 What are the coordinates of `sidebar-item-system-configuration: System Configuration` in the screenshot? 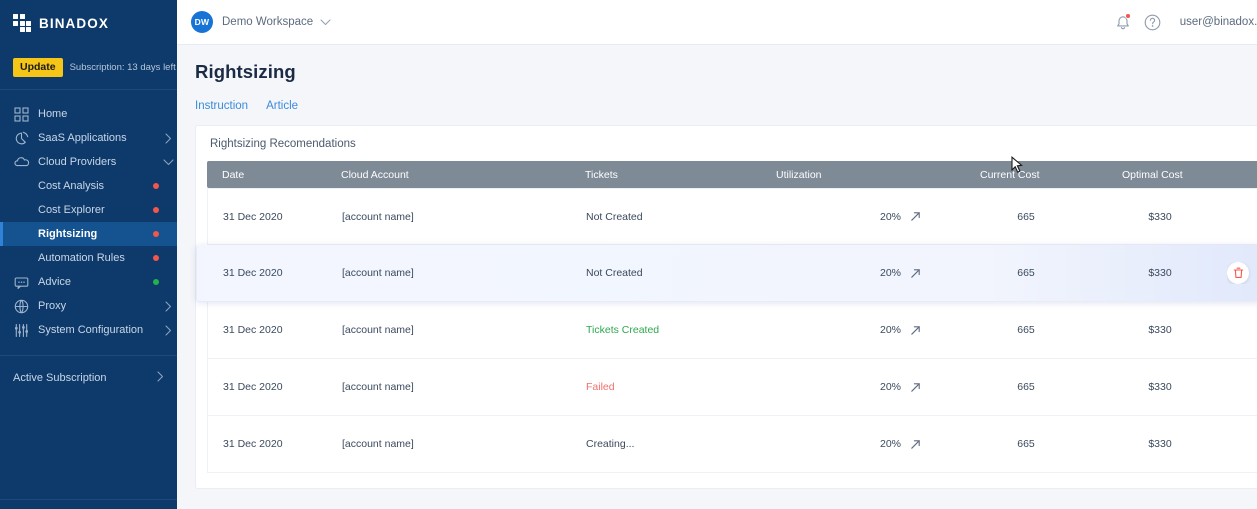 It's located at (88, 330).